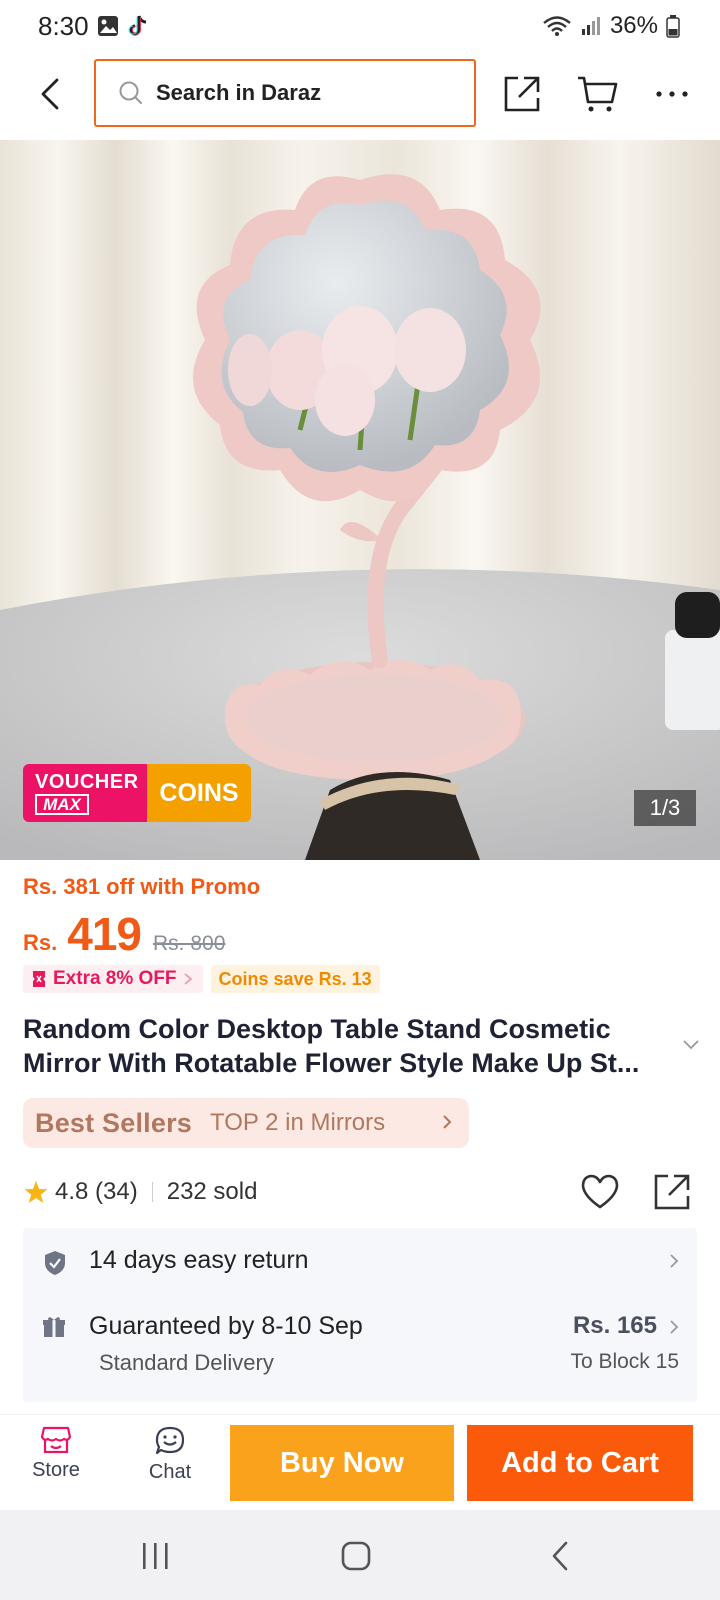  I want to click on status-left: 8:30, so click(93, 26).